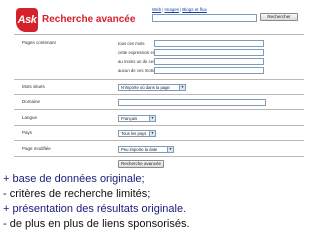 The height and width of the screenshot is (240, 320). Describe the element at coordinates (30, 117) in the screenshot. I see `langue-label: Langue` at that location.